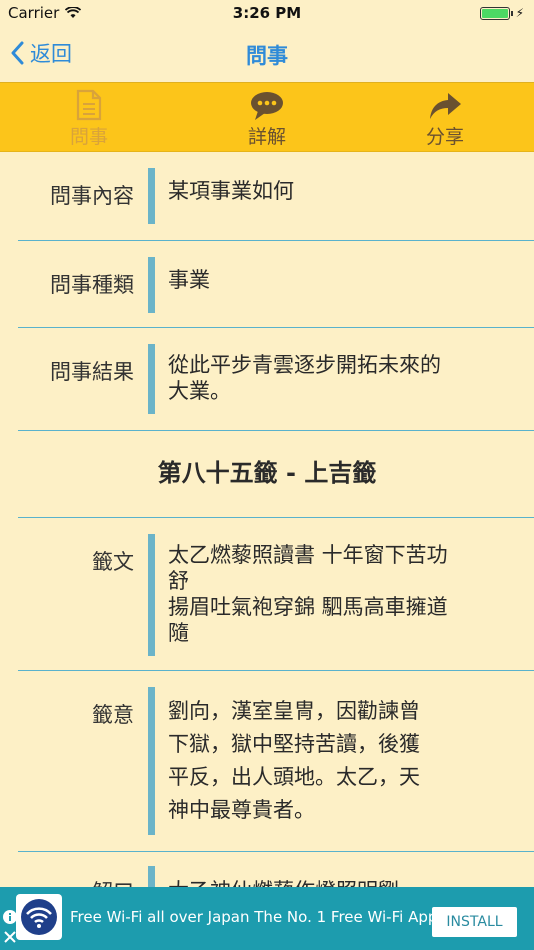 Image resolution: width=534 pixels, height=950 pixels. What do you see at coordinates (92, 196) in the screenshot?
I see `content-label: 問事內容` at bounding box center [92, 196].